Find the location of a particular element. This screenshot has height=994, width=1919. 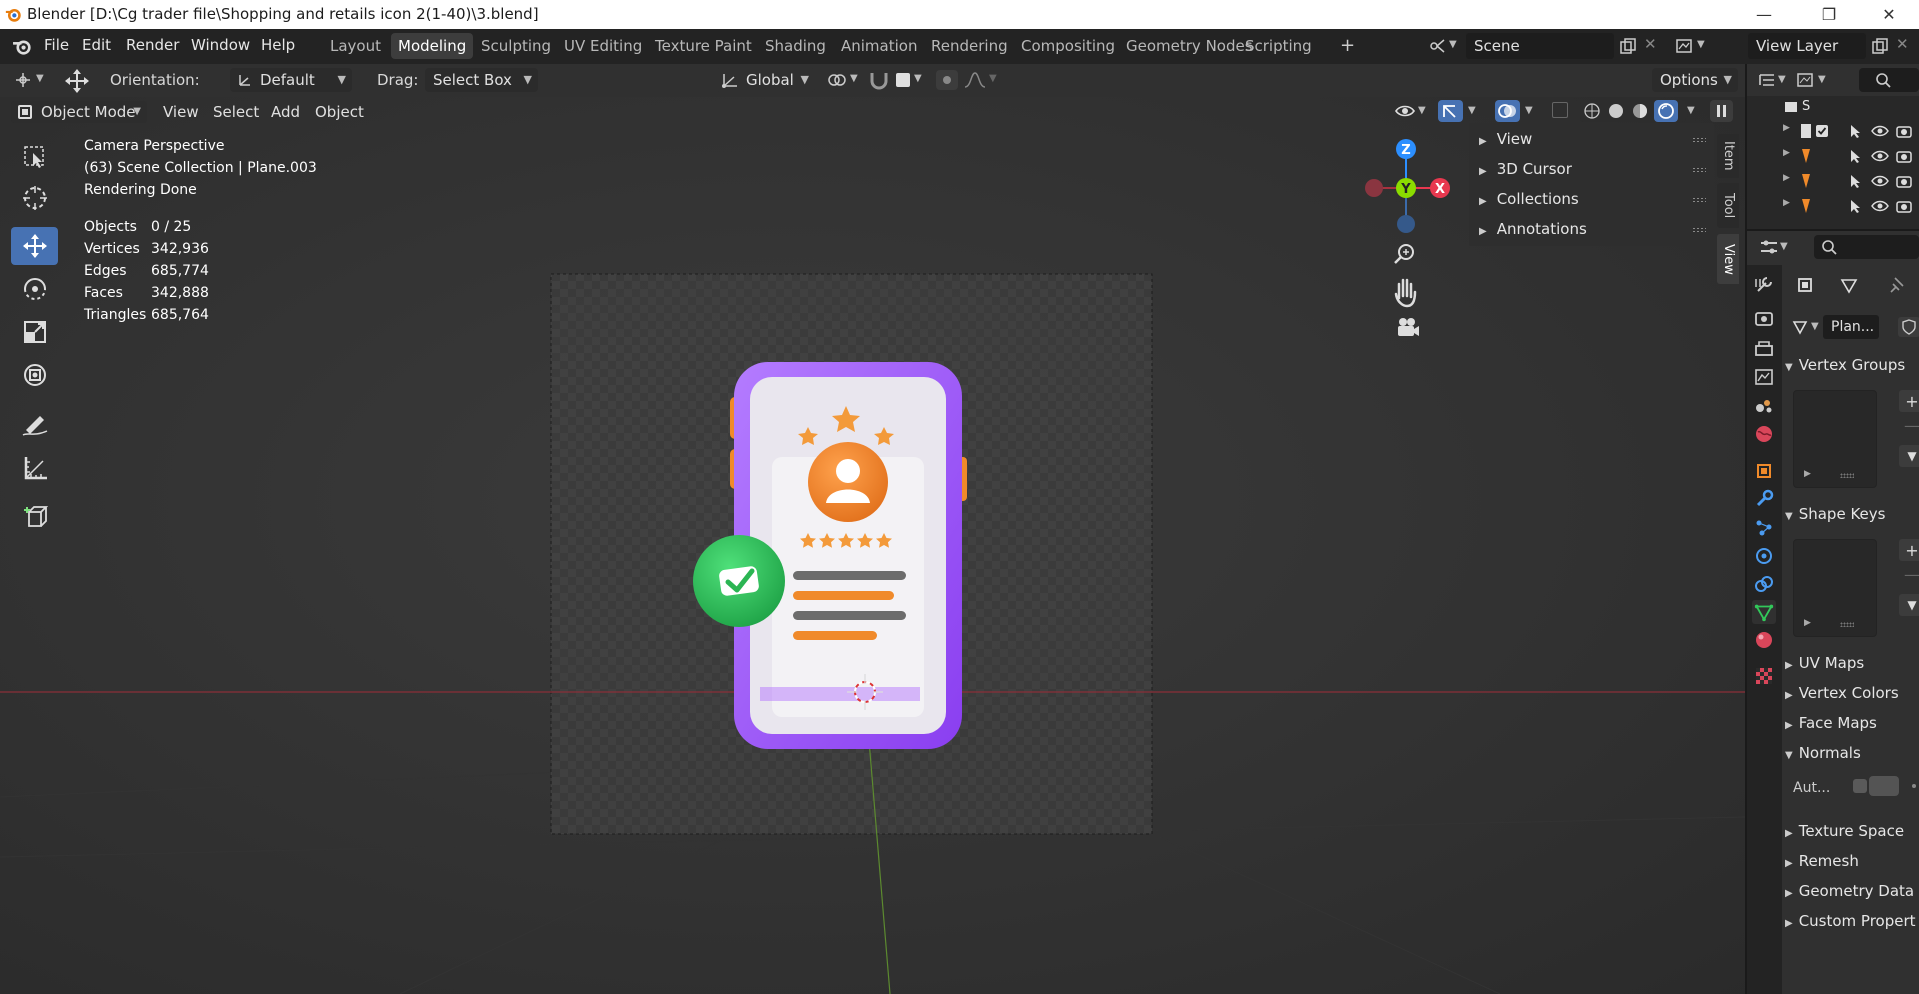

add-workspace-button: + is located at coordinates (1347, 46).